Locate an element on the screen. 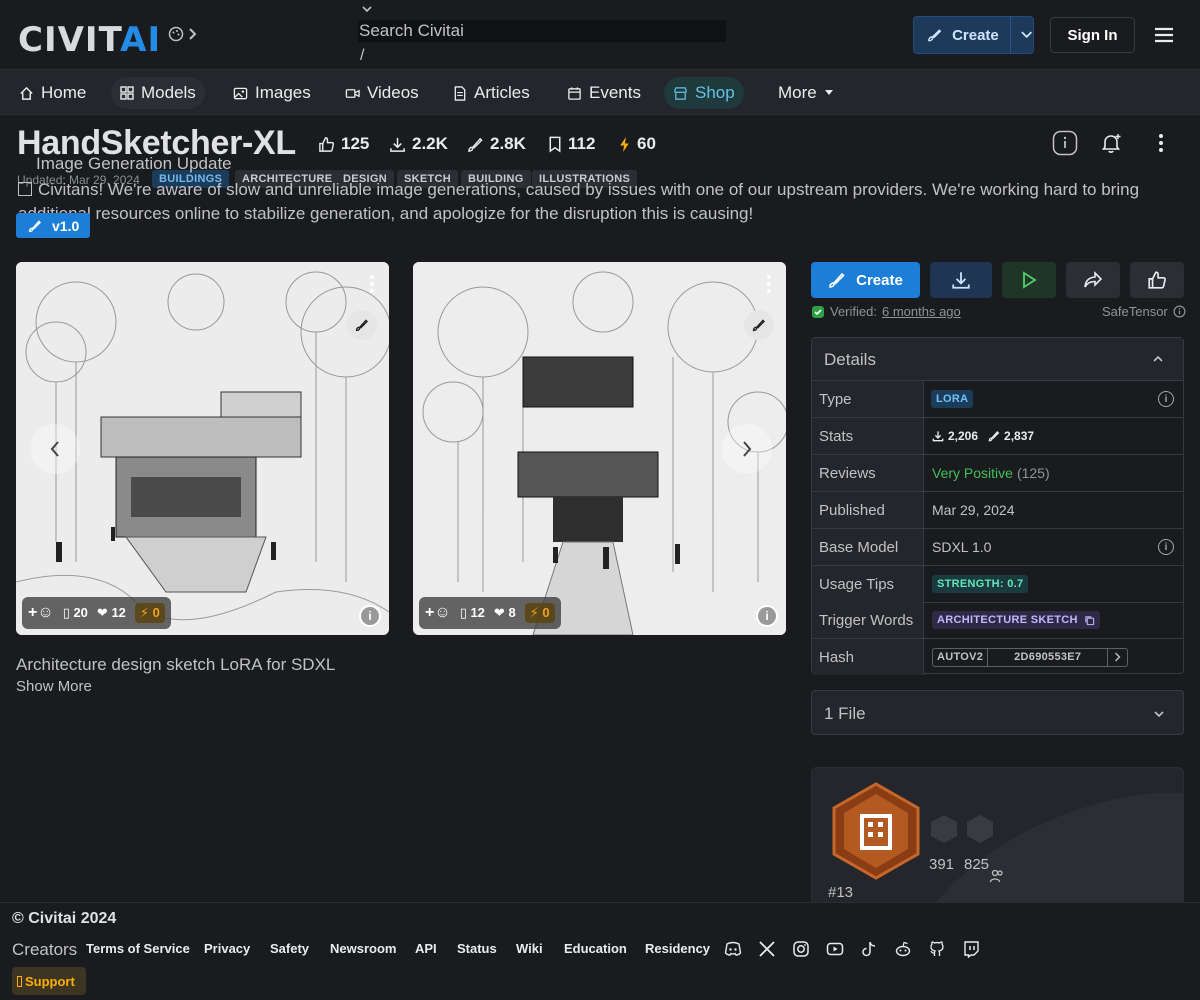 Image resolution: width=1200 pixels, height=1000 pixels. trigger-word-badge: ARCHITECTURE SKETCH is located at coordinates (1016, 620).